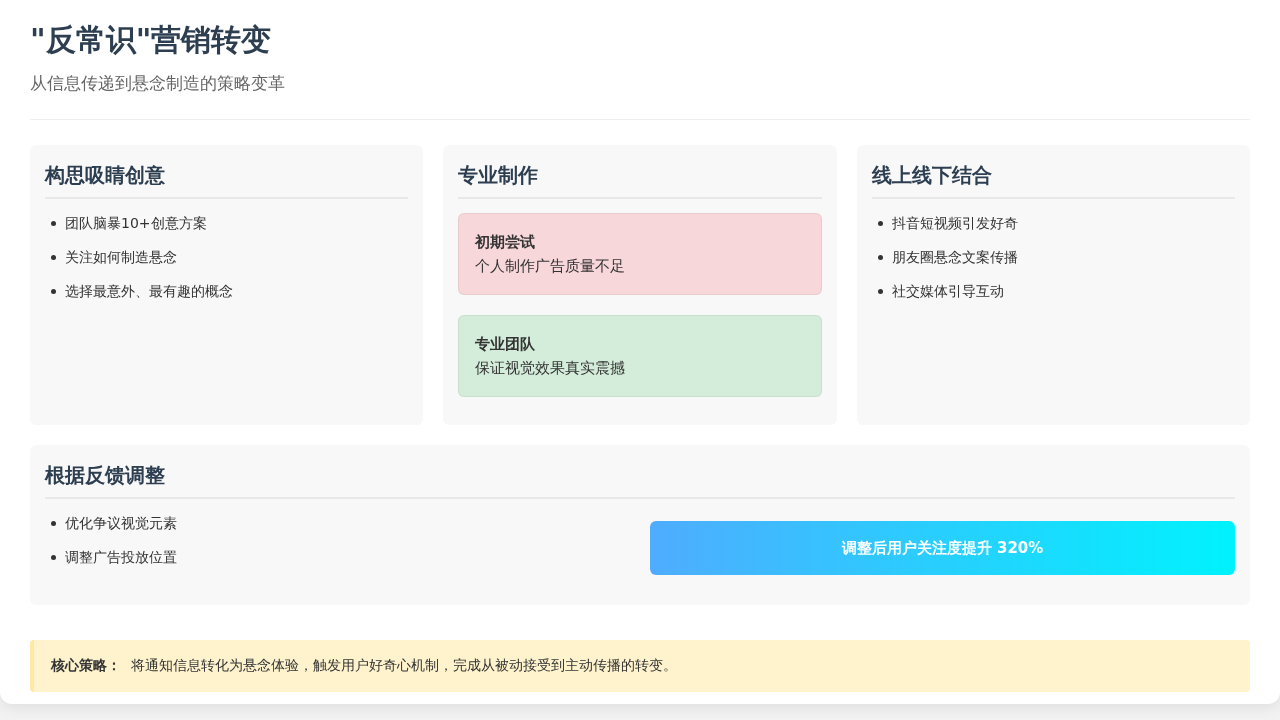 This screenshot has width=1280, height=720. Describe the element at coordinates (640, 480) in the screenshot. I see `panel-title: 根据反馈调整` at that location.